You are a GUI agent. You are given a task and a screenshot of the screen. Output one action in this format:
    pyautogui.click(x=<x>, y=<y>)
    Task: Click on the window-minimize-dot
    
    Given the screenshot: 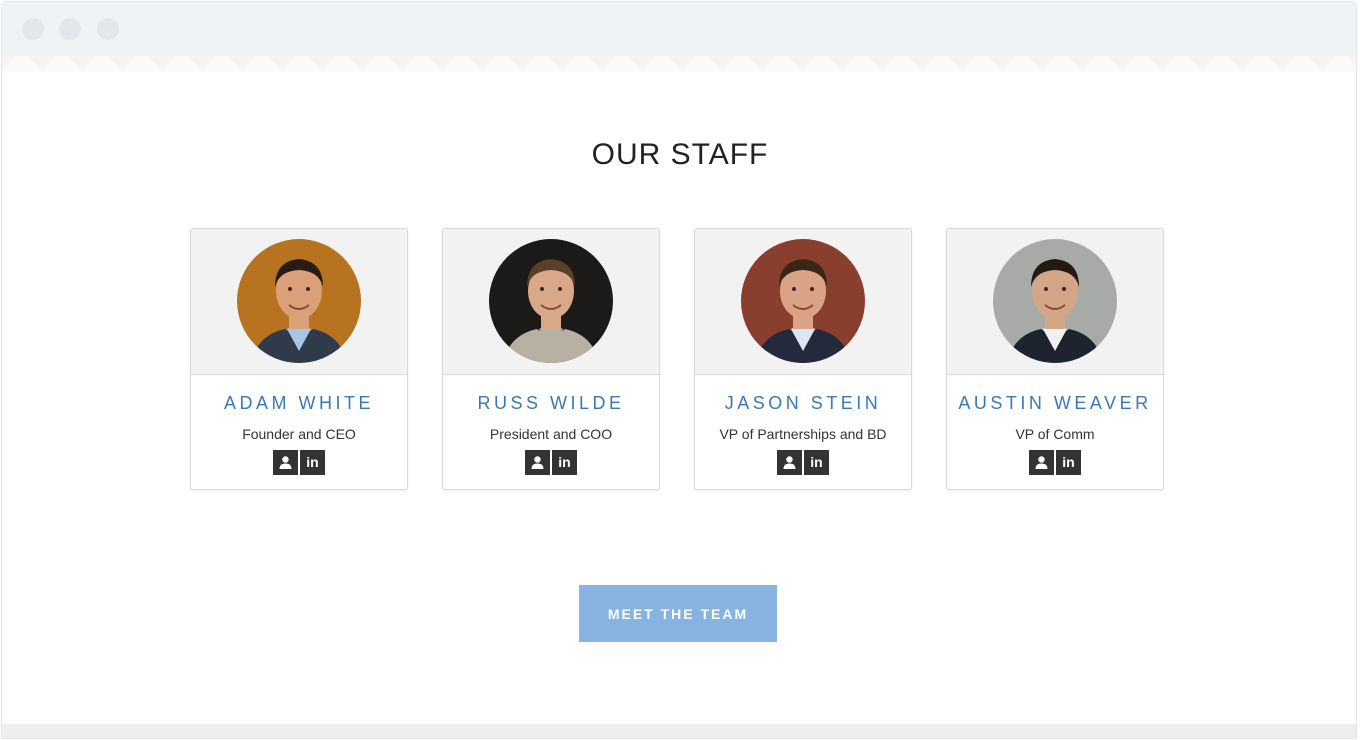 What is the action you would take?
    pyautogui.click(x=70, y=29)
    